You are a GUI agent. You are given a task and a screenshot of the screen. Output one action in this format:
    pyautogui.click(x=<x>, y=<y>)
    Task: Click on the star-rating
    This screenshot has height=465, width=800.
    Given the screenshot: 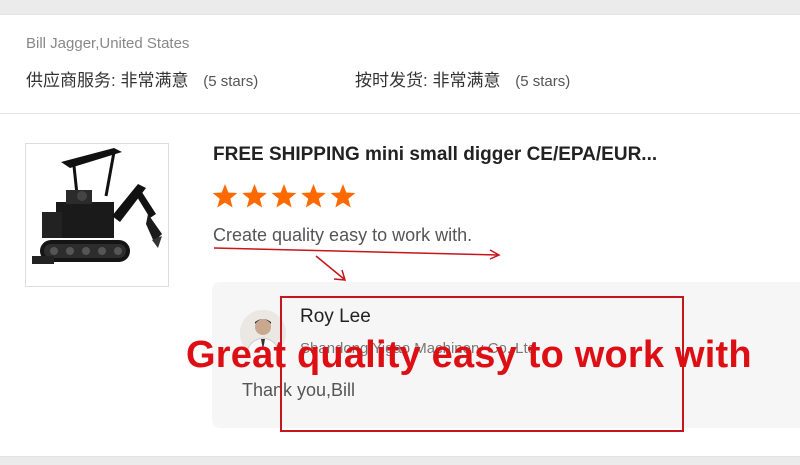 What is the action you would take?
    pyautogui.click(x=284, y=196)
    